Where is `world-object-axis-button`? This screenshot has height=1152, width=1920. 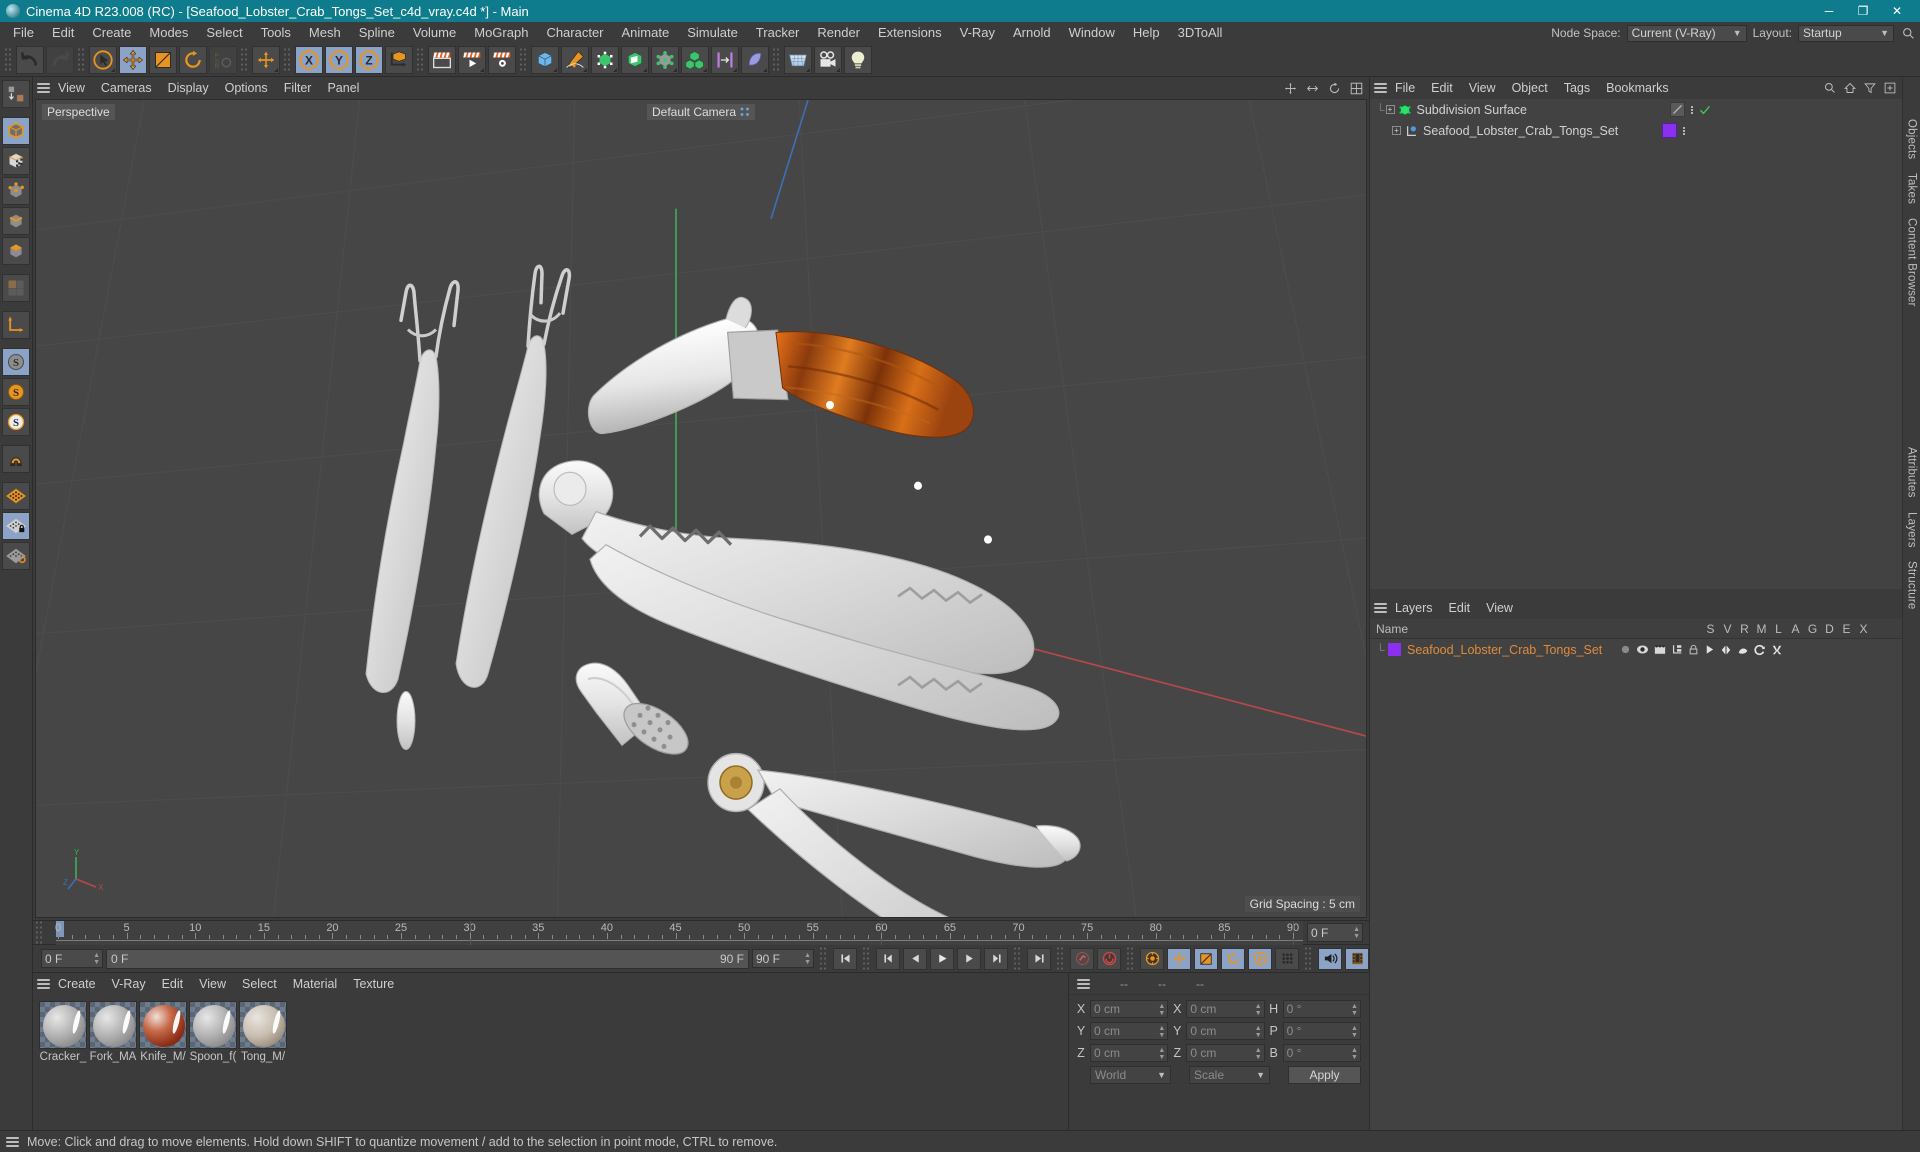
world-object-axis-button is located at coordinates (266, 60).